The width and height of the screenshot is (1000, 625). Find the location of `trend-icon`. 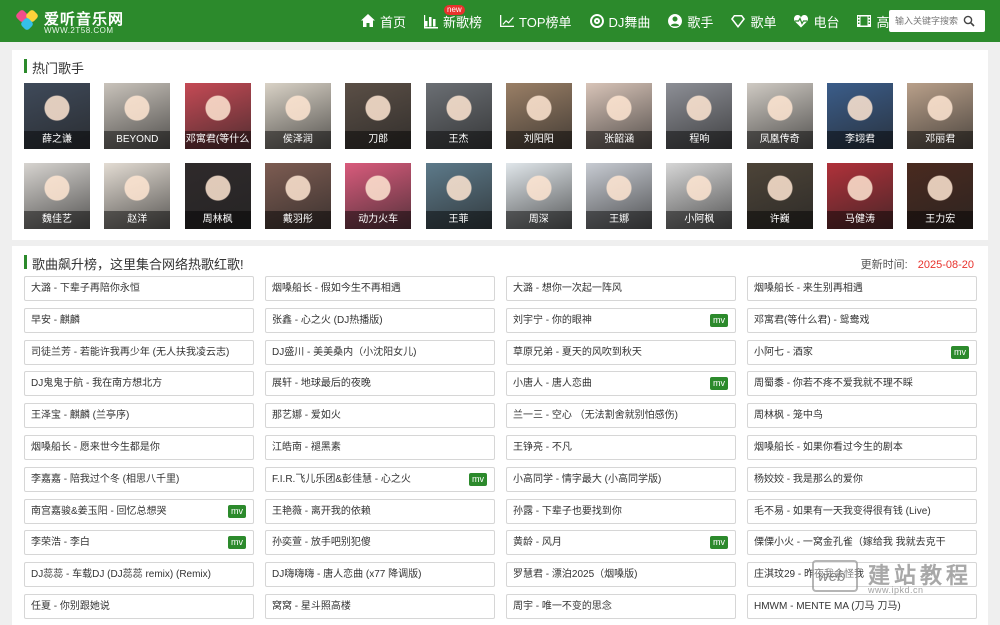

trend-icon is located at coordinates (507, 21).